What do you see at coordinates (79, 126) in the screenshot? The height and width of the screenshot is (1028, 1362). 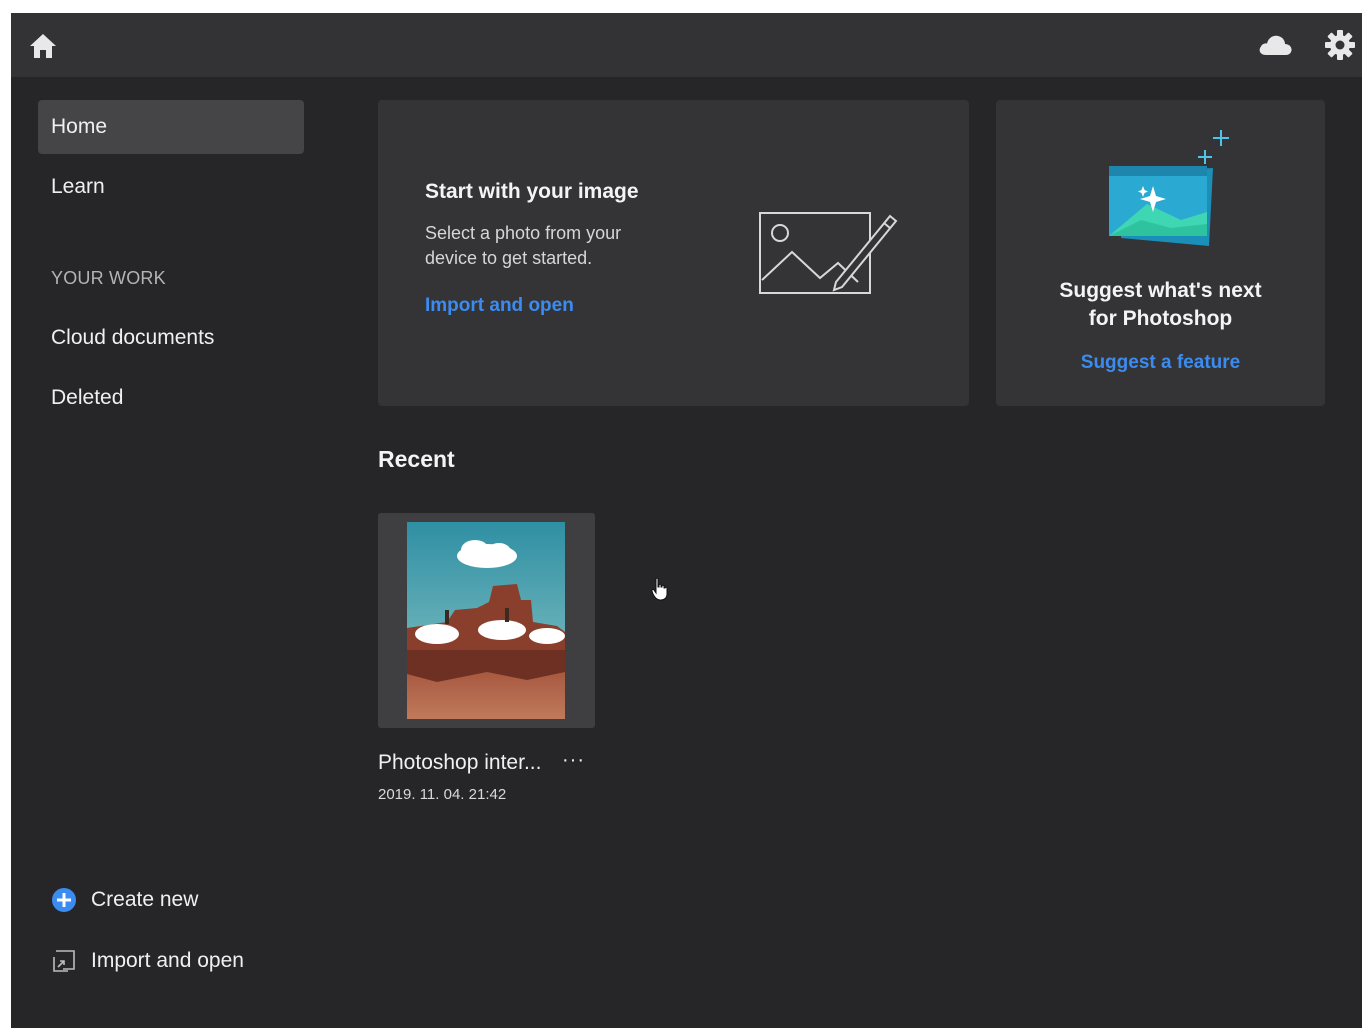 I see `sidebar-item-label: Home` at bounding box center [79, 126].